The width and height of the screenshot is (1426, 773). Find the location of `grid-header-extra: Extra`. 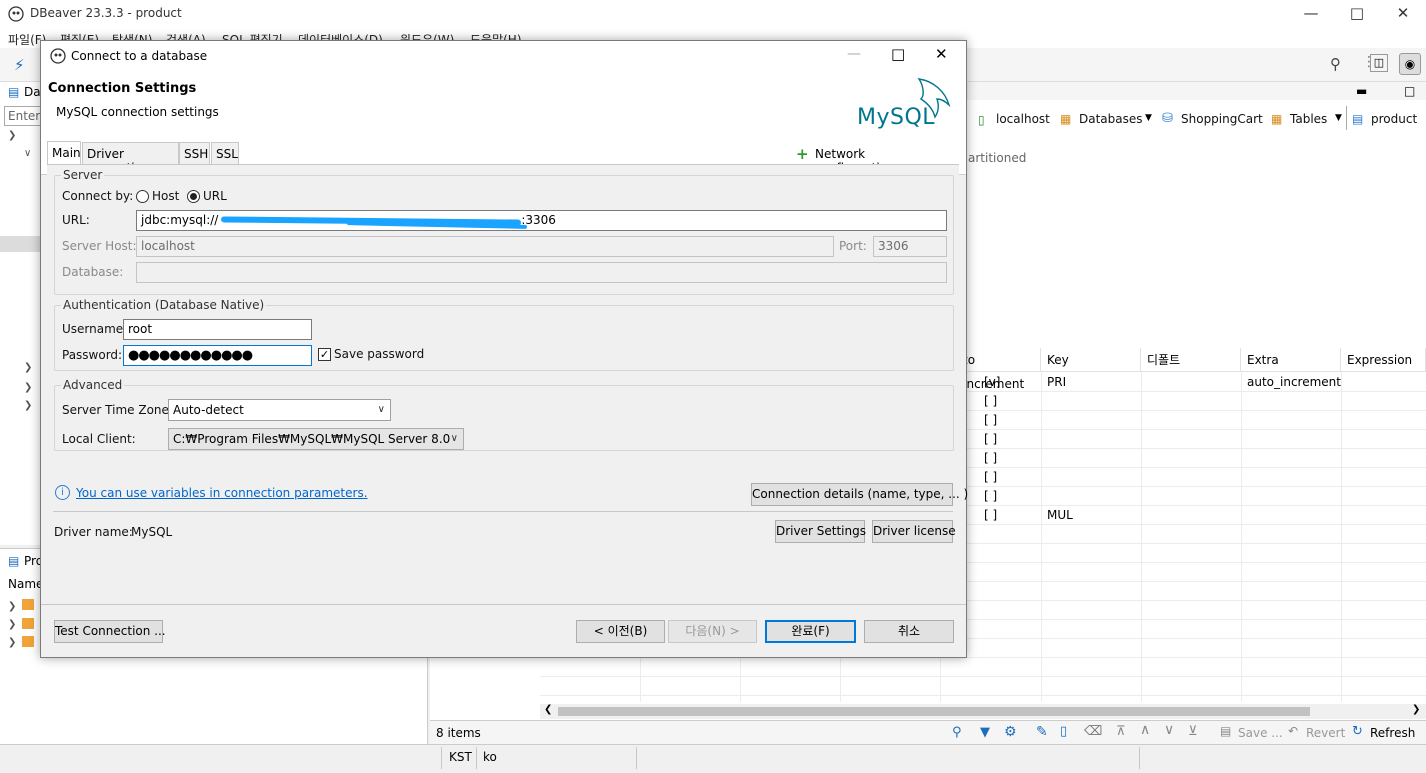

grid-header-extra: Extra is located at coordinates (1291, 360).